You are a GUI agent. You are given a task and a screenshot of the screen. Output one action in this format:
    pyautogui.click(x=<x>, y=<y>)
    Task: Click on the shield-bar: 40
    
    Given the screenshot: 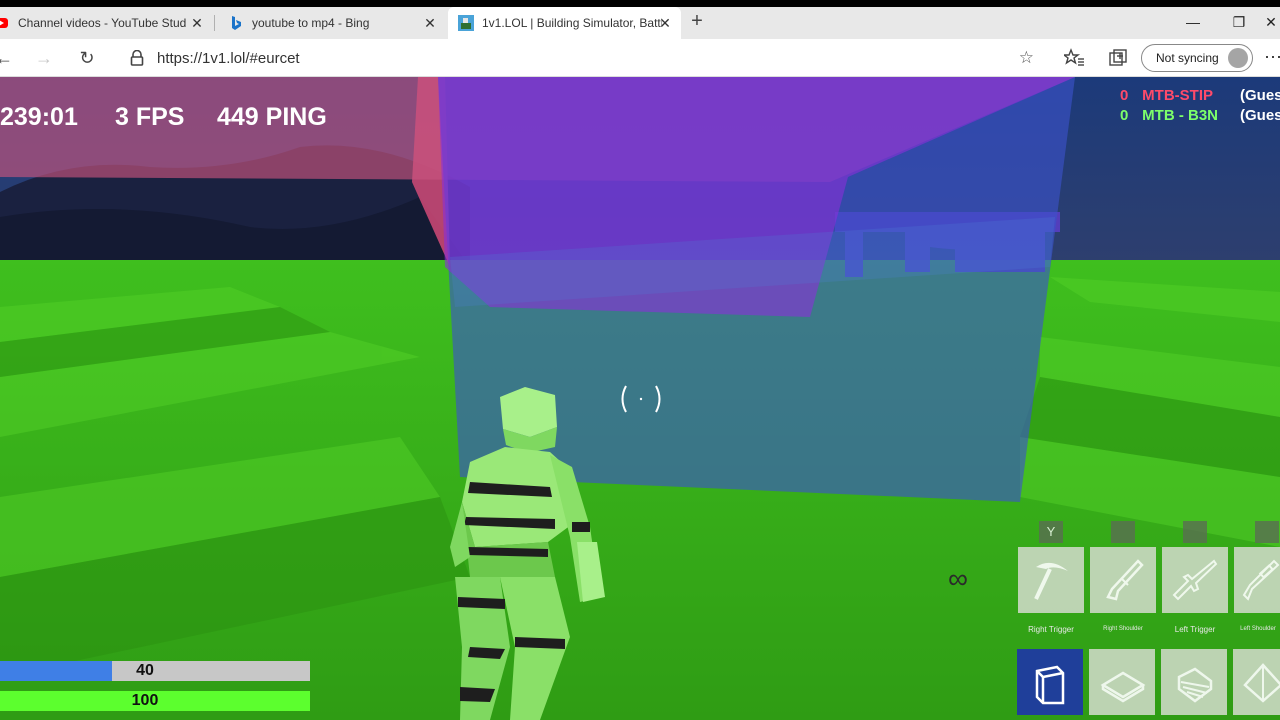 What is the action you would take?
    pyautogui.click(x=155, y=671)
    